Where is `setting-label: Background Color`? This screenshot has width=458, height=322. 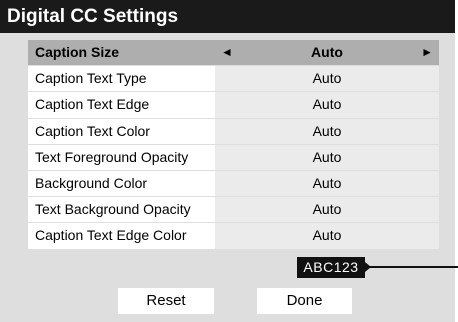
setting-label: Background Color is located at coordinates (121, 183).